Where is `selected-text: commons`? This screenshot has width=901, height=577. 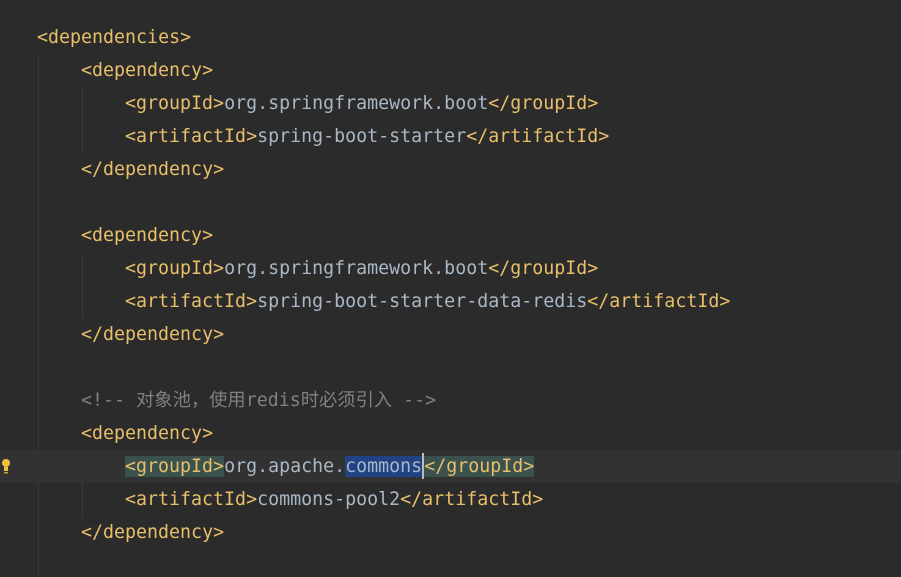 selected-text: commons is located at coordinates (384, 466).